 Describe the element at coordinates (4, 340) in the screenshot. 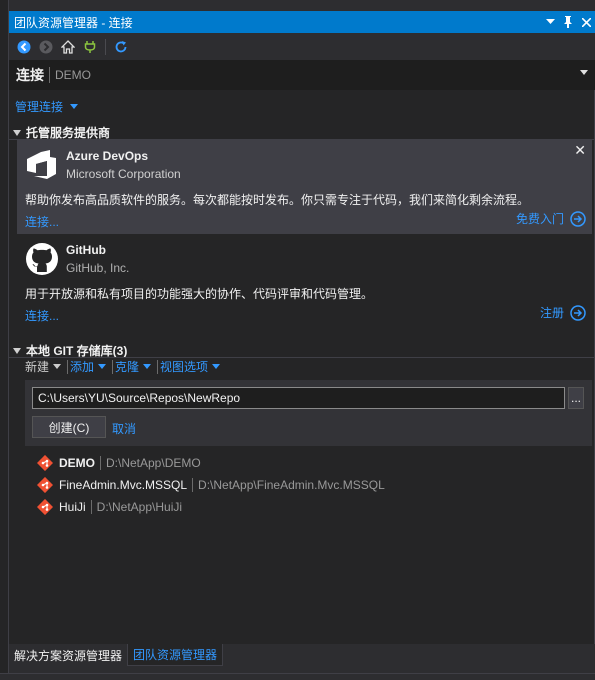

I see `left-edge-strip` at that location.